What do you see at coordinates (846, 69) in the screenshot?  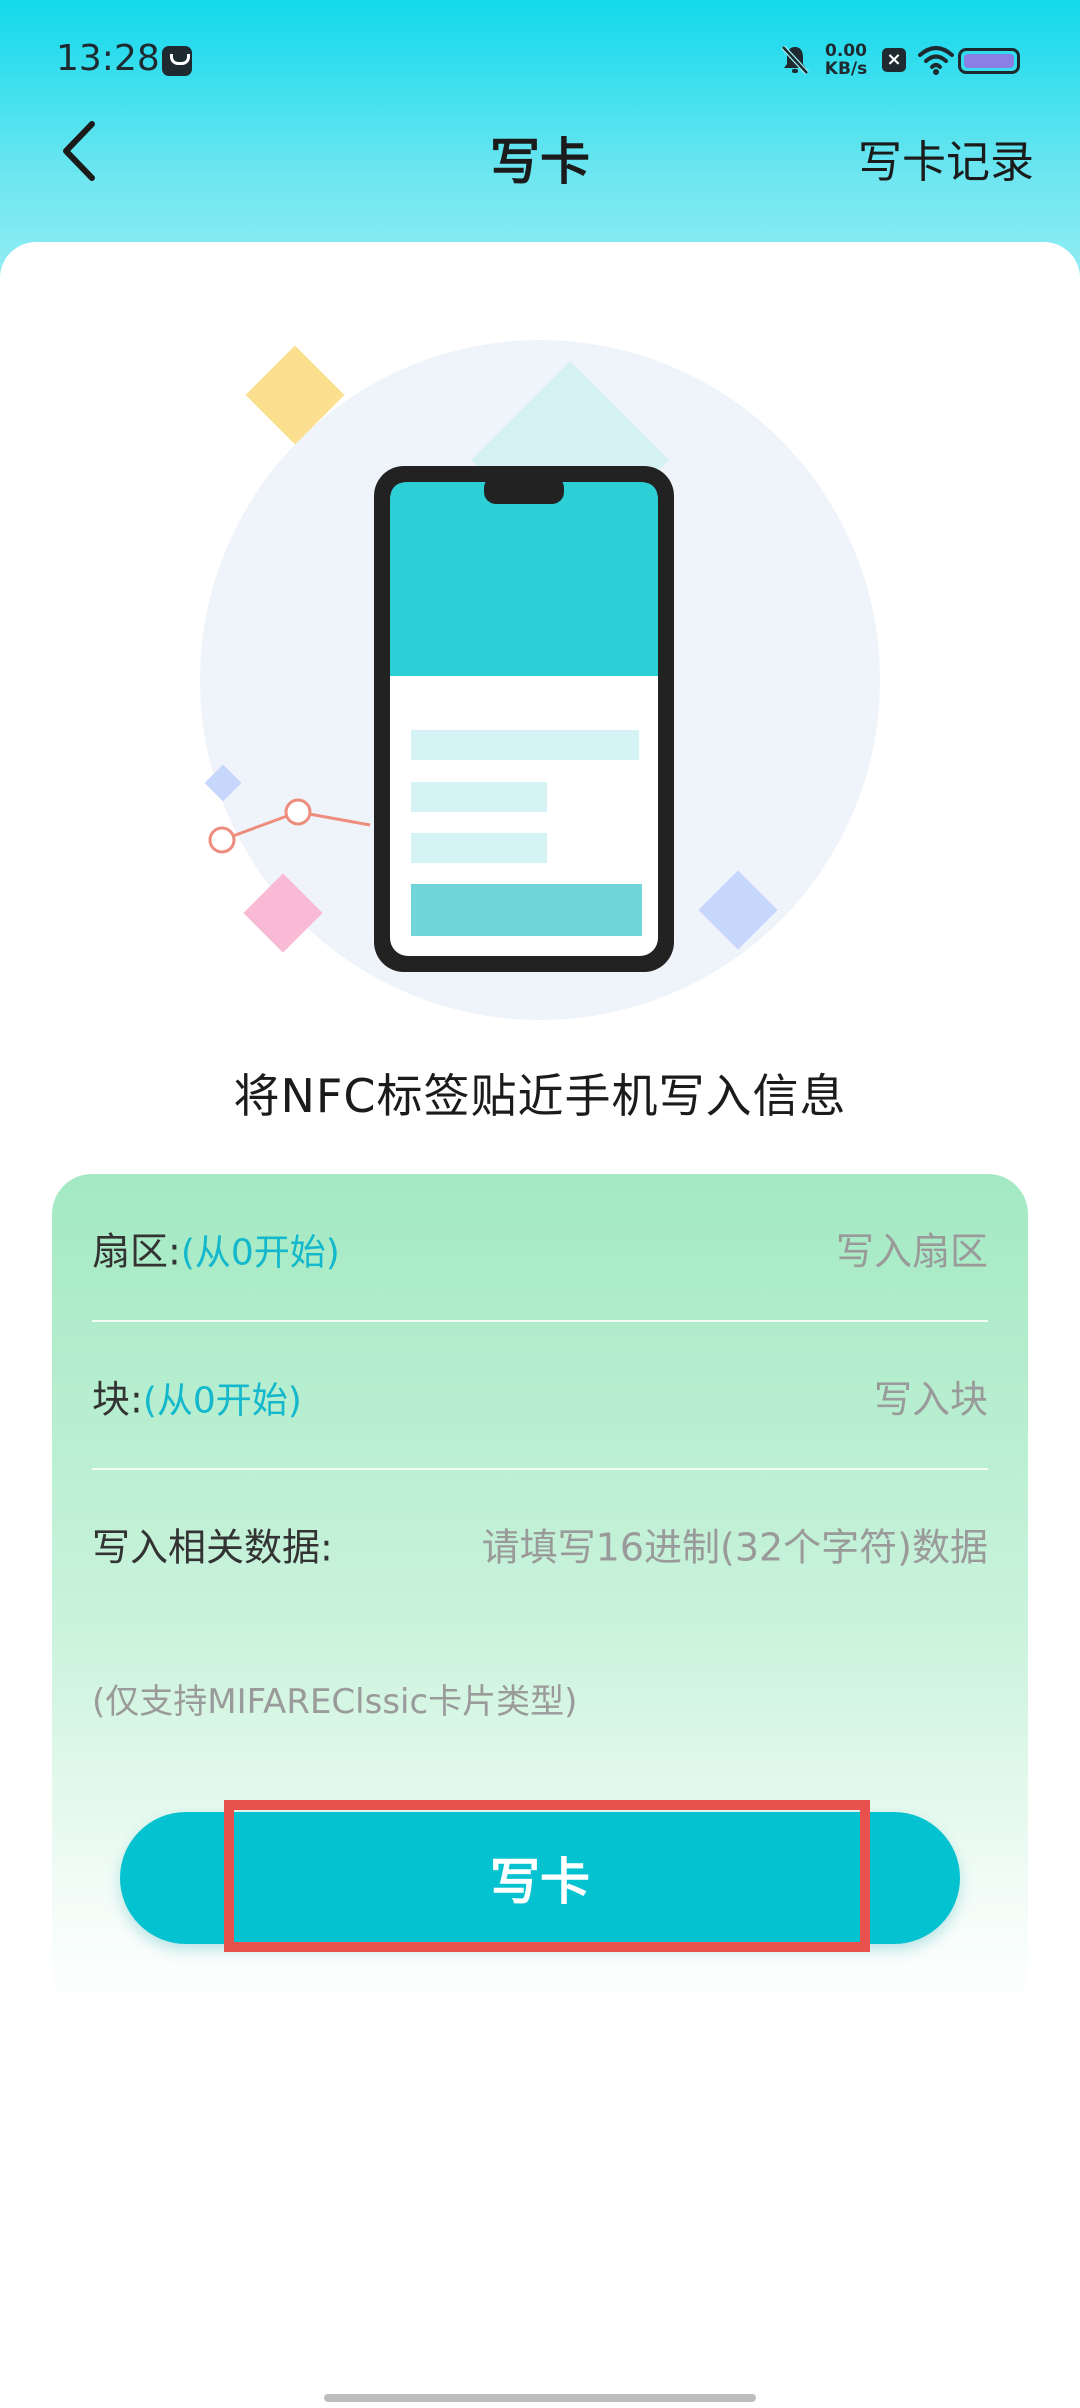 I see `net-speed-unit: KB/s` at bounding box center [846, 69].